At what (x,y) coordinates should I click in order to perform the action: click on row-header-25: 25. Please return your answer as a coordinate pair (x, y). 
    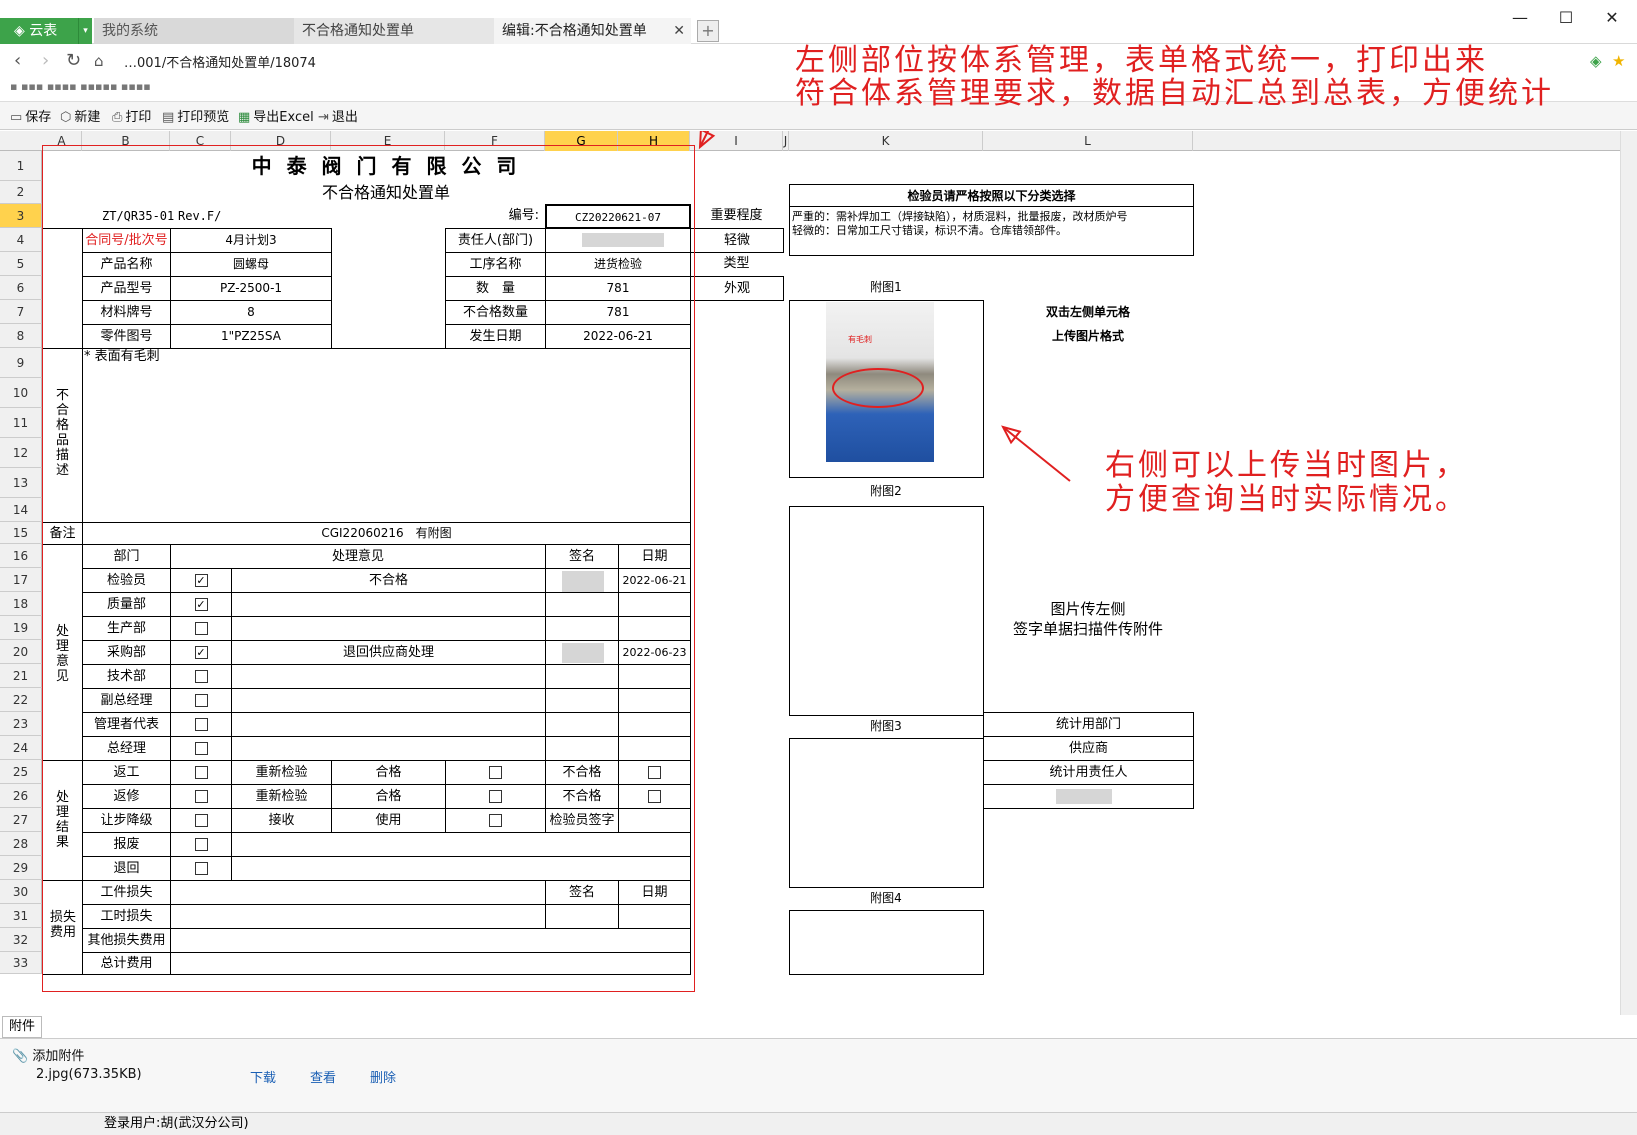
    Looking at the image, I should click on (21, 772).